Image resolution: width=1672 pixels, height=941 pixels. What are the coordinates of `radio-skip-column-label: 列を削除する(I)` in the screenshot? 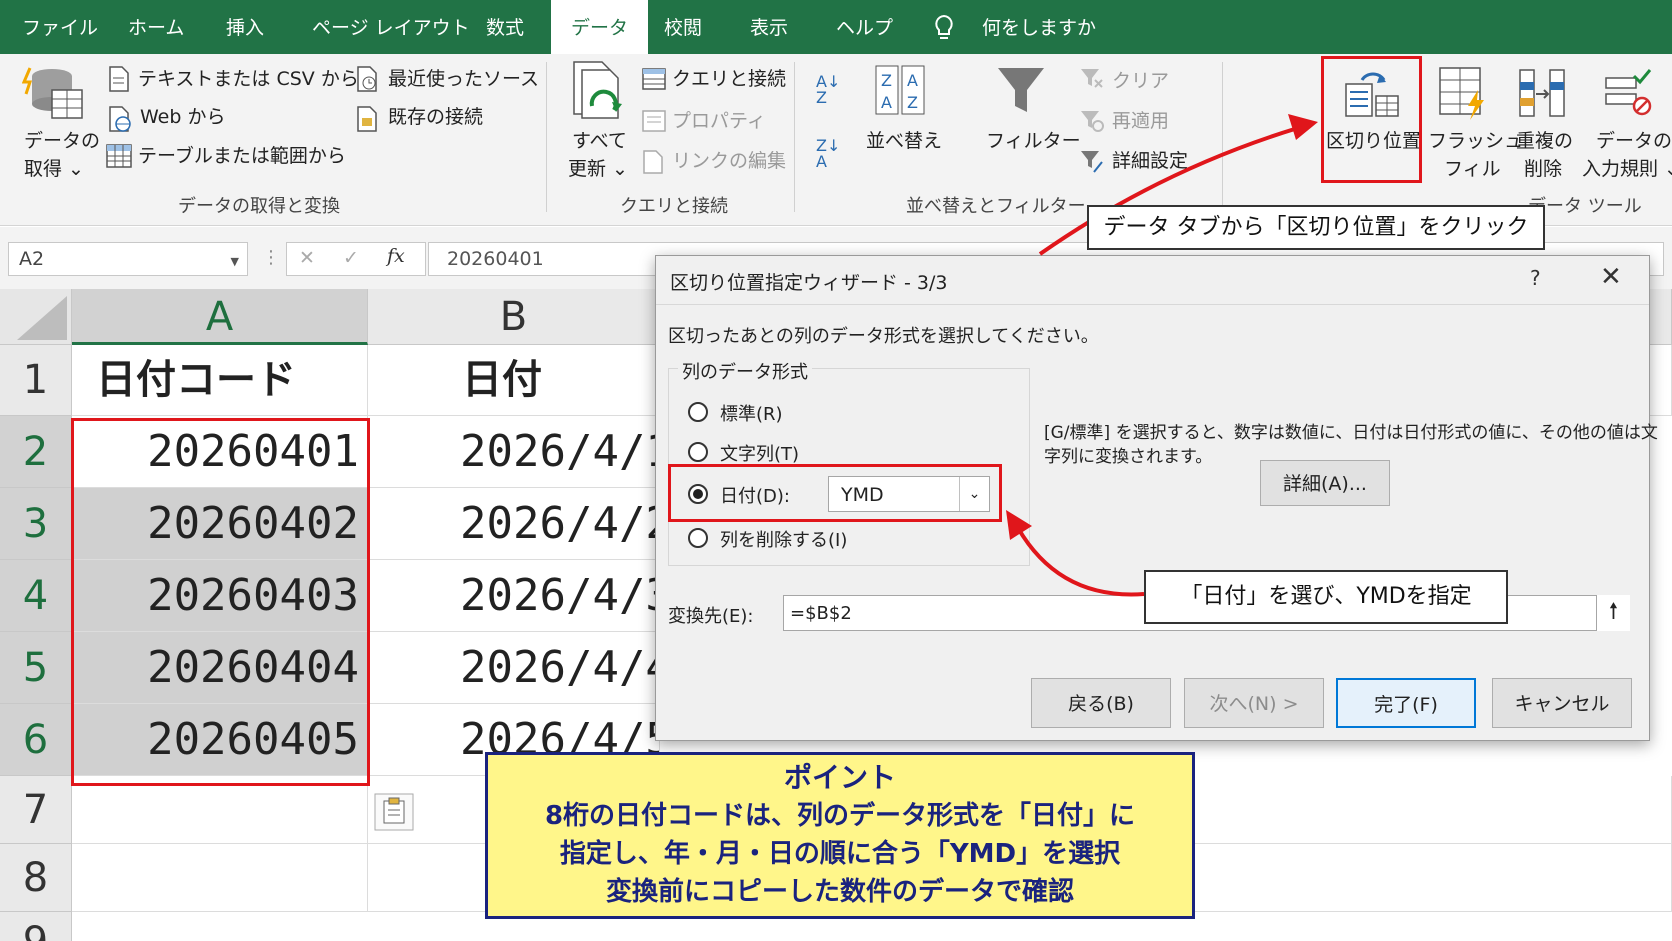 It's located at (783, 539).